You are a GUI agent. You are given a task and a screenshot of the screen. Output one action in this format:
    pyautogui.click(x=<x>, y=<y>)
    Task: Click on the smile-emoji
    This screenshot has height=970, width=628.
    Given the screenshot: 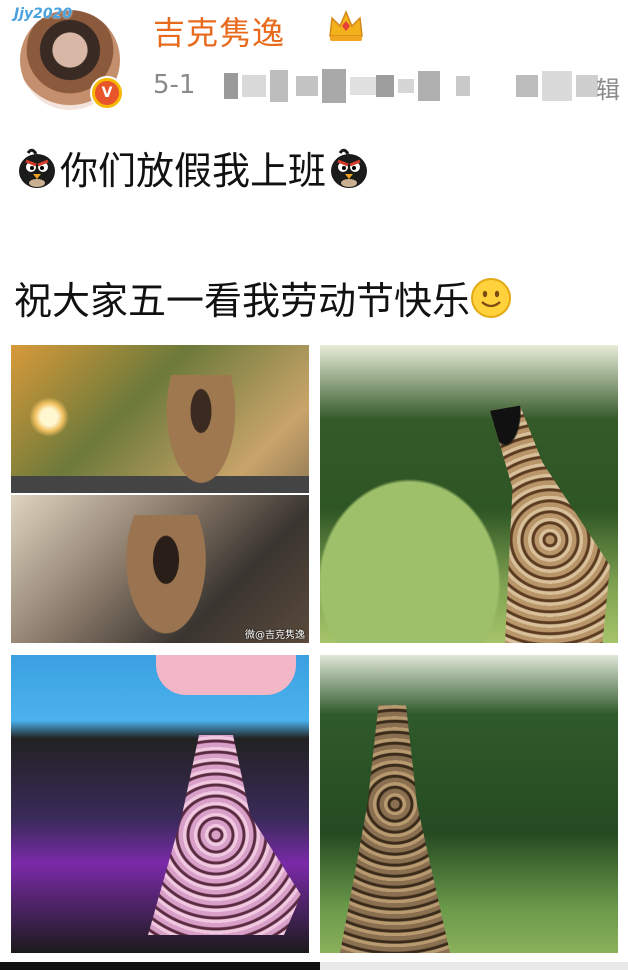 What is the action you would take?
    pyautogui.click(x=491, y=297)
    